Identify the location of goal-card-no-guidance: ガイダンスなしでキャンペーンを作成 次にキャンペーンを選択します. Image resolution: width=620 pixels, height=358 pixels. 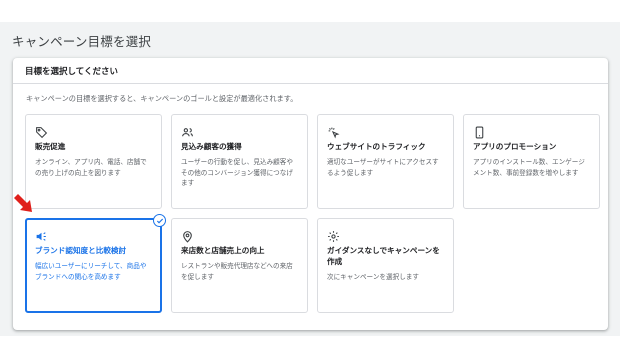
(385, 265).